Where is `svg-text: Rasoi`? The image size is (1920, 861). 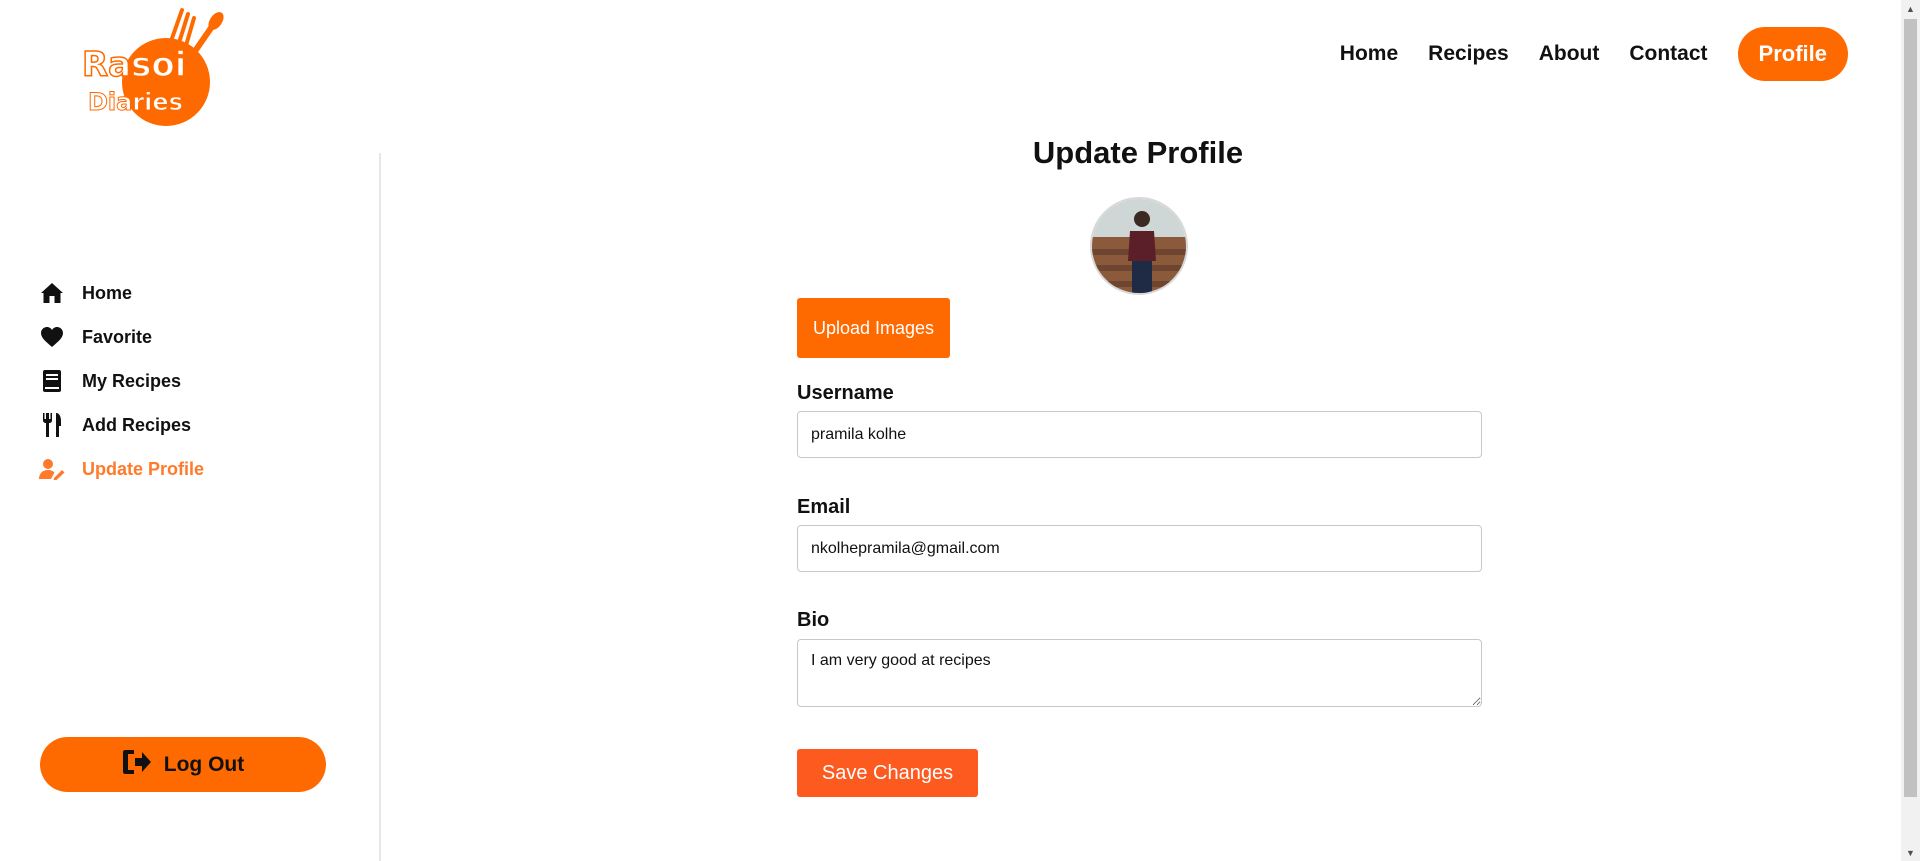 svg-text: Rasoi is located at coordinates (134, 65).